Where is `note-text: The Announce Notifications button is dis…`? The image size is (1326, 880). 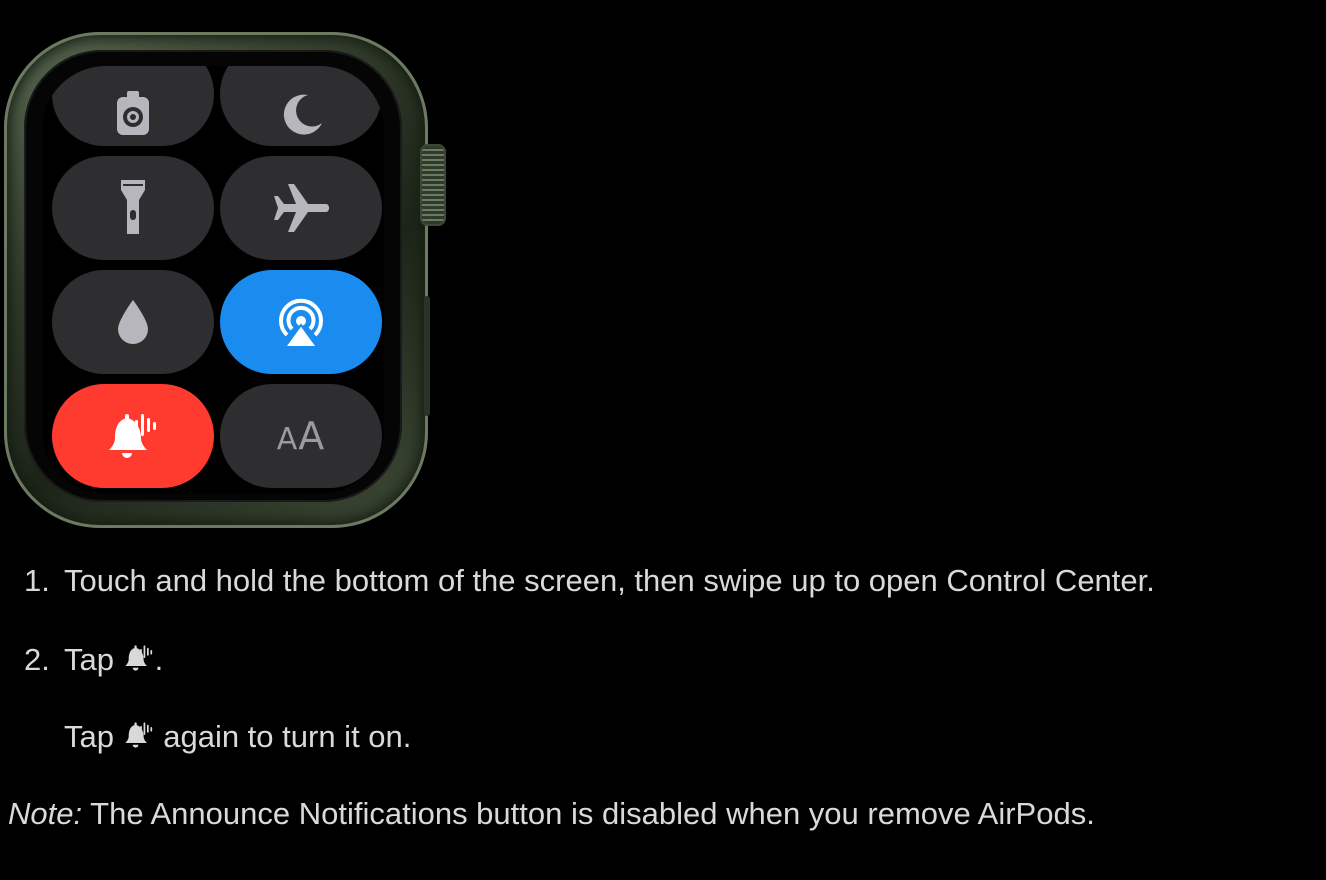
note-text: The Announce Notifications button is dis… is located at coordinates (588, 813).